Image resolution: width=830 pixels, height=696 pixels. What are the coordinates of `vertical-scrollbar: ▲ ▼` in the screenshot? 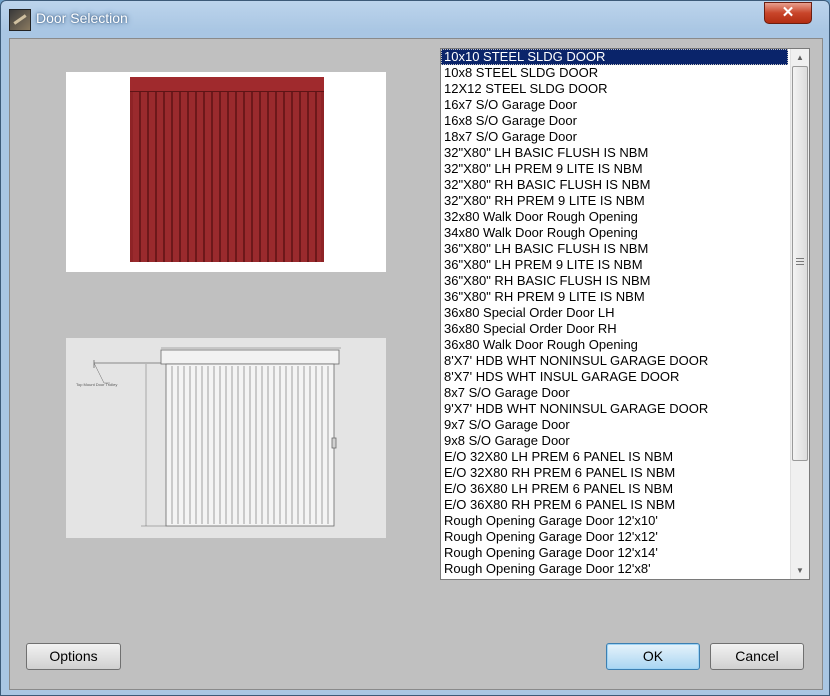 It's located at (799, 314).